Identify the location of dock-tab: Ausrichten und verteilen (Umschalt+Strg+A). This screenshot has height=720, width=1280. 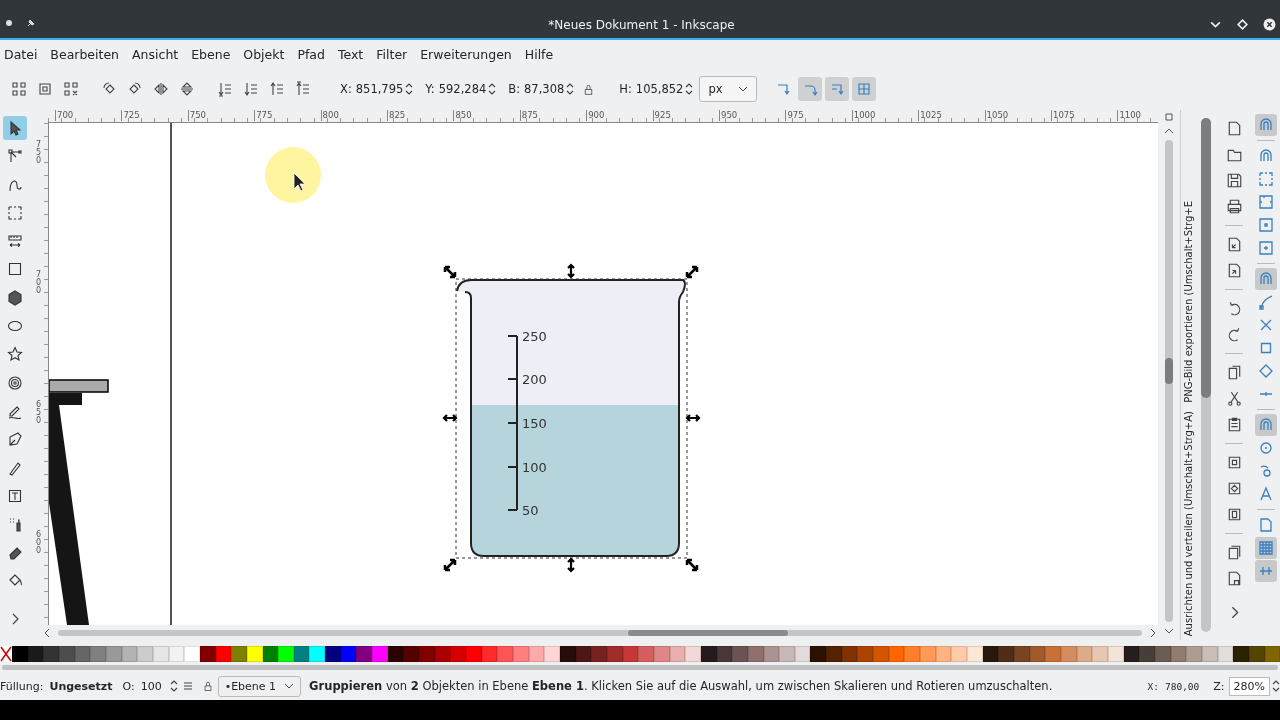
(1190, 523).